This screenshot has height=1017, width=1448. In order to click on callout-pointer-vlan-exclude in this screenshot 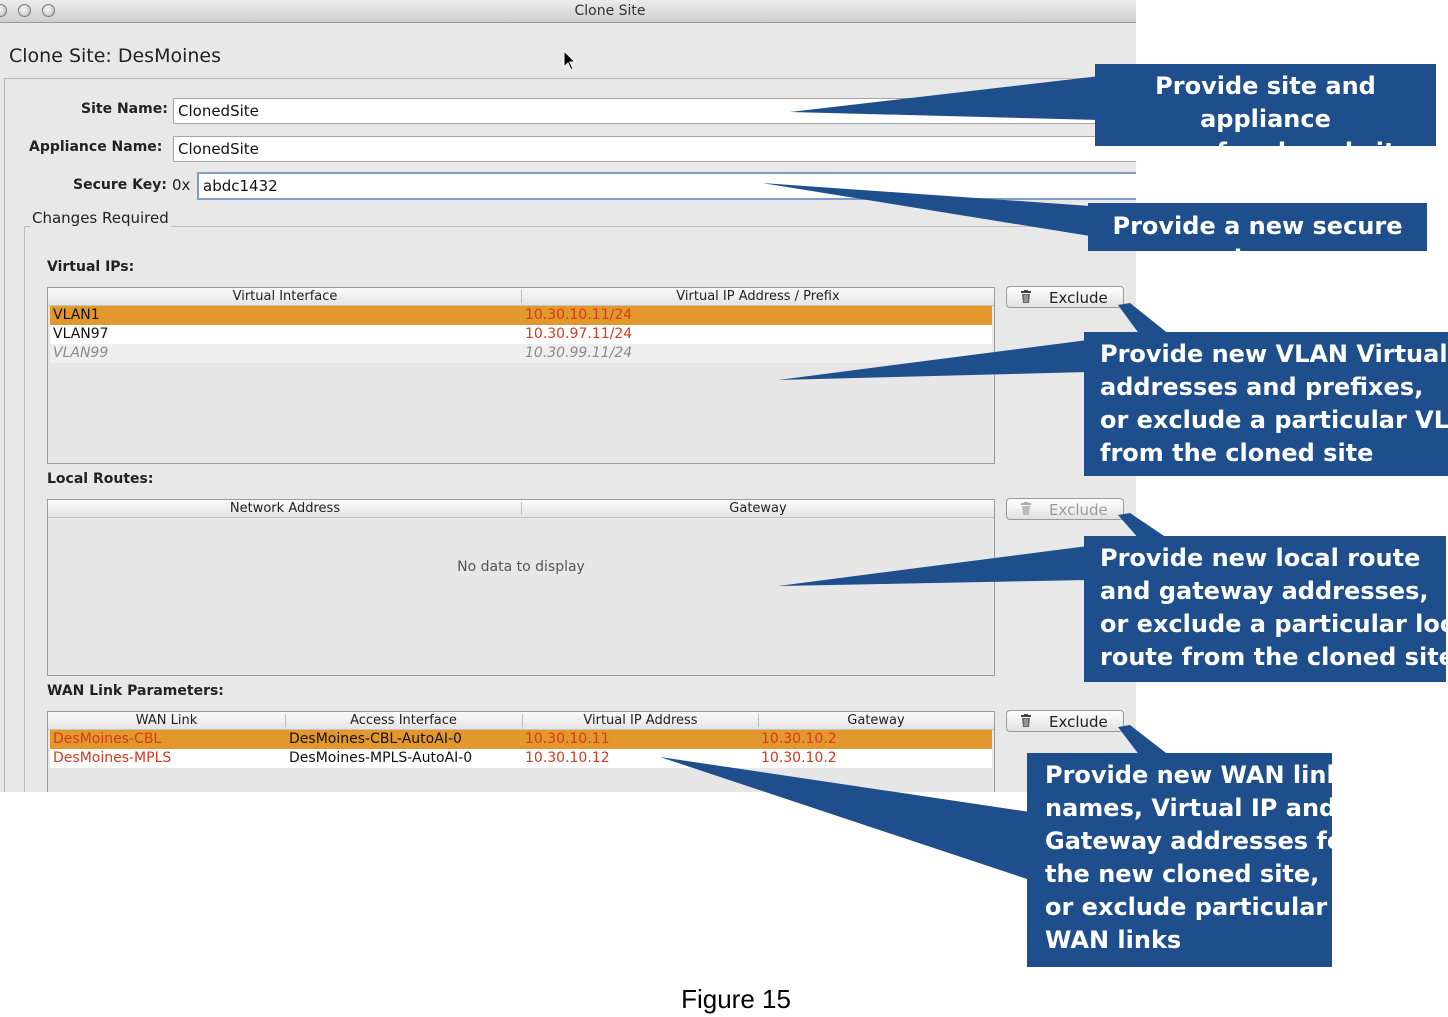, I will do `click(1144, 319)`.